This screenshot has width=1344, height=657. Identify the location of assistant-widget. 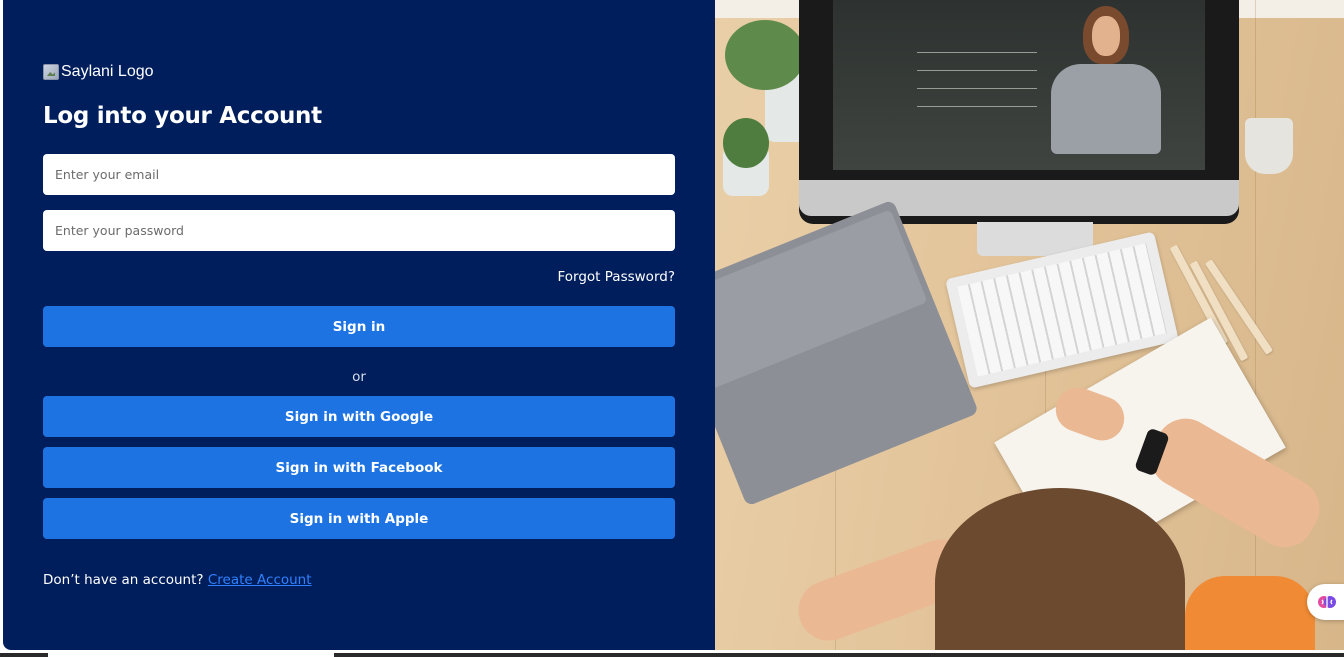
(1325, 602).